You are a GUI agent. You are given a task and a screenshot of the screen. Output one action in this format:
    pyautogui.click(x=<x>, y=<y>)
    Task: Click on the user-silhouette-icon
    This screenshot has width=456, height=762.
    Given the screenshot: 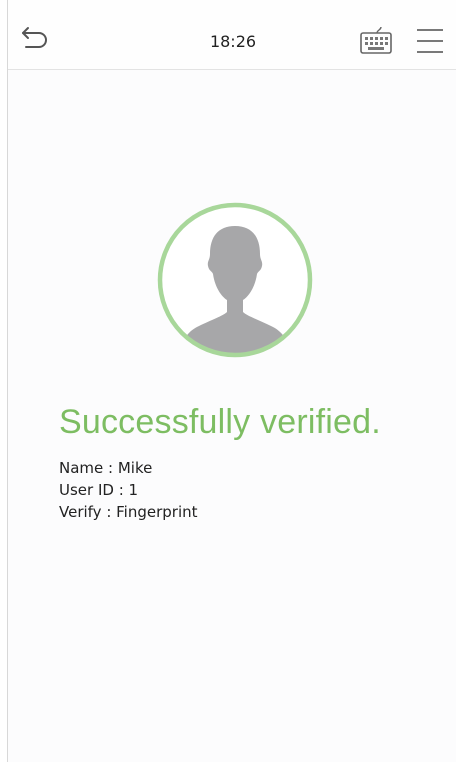 What is the action you would take?
    pyautogui.click(x=235, y=280)
    